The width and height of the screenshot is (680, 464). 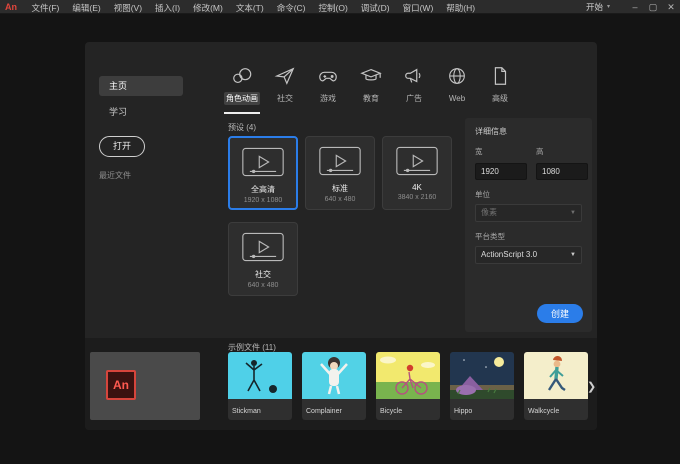 I want to click on category-tabs: 角色动画 社交 游戏 教育 广告 Web 高级, so click(x=371, y=89).